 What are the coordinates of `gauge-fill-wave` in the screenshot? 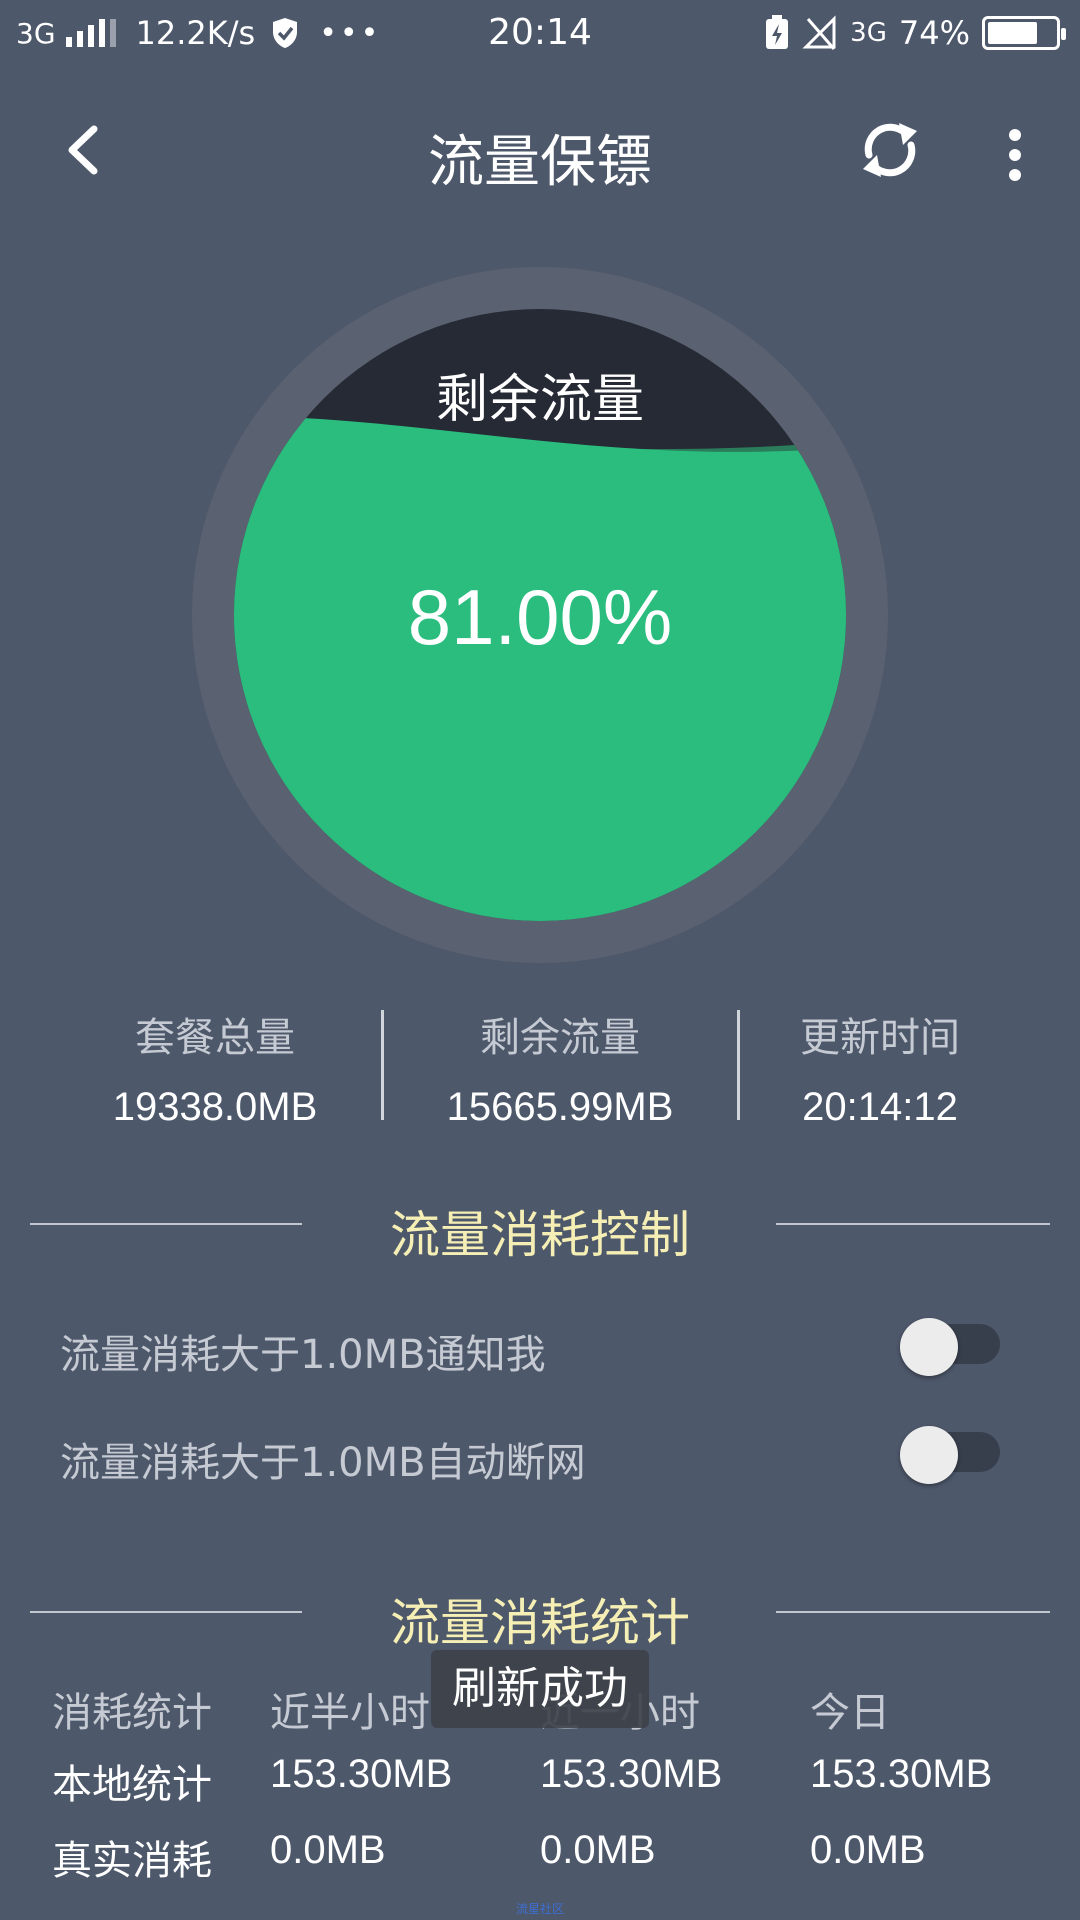 It's located at (540, 668).